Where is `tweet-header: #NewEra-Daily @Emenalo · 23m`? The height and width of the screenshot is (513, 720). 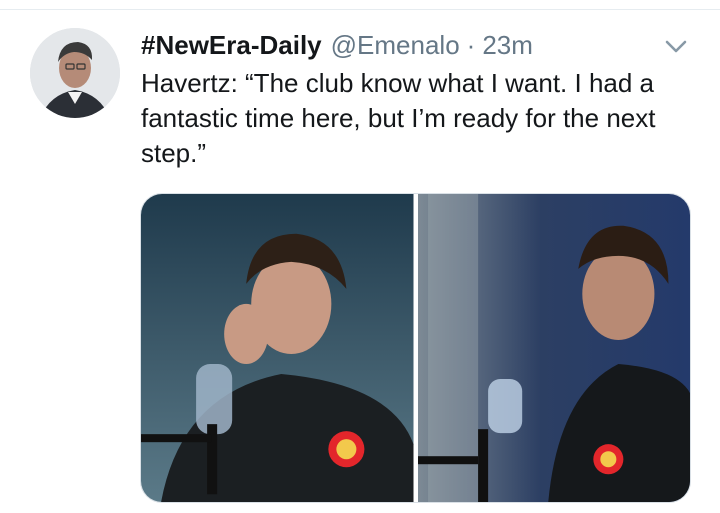
tweet-header: #NewEra-Daily @Emenalo · 23m is located at coordinates (337, 45).